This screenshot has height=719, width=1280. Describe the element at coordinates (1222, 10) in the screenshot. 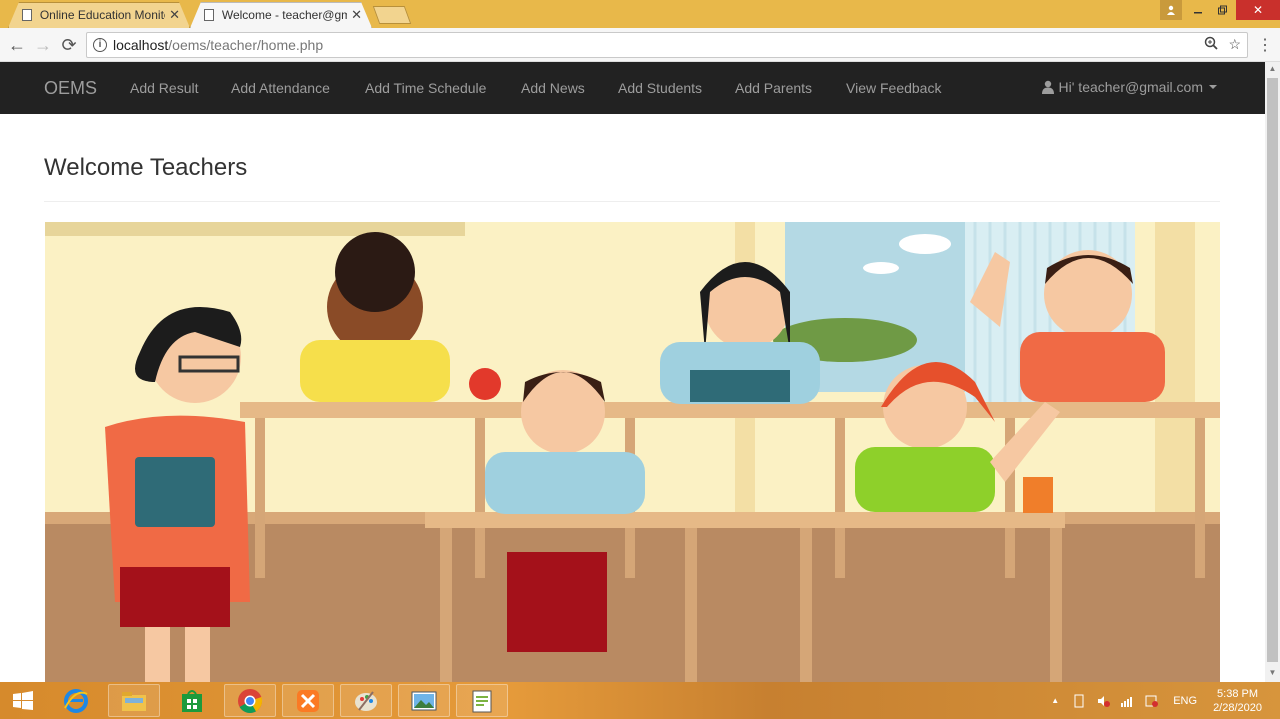

I see `restore-icon` at that location.